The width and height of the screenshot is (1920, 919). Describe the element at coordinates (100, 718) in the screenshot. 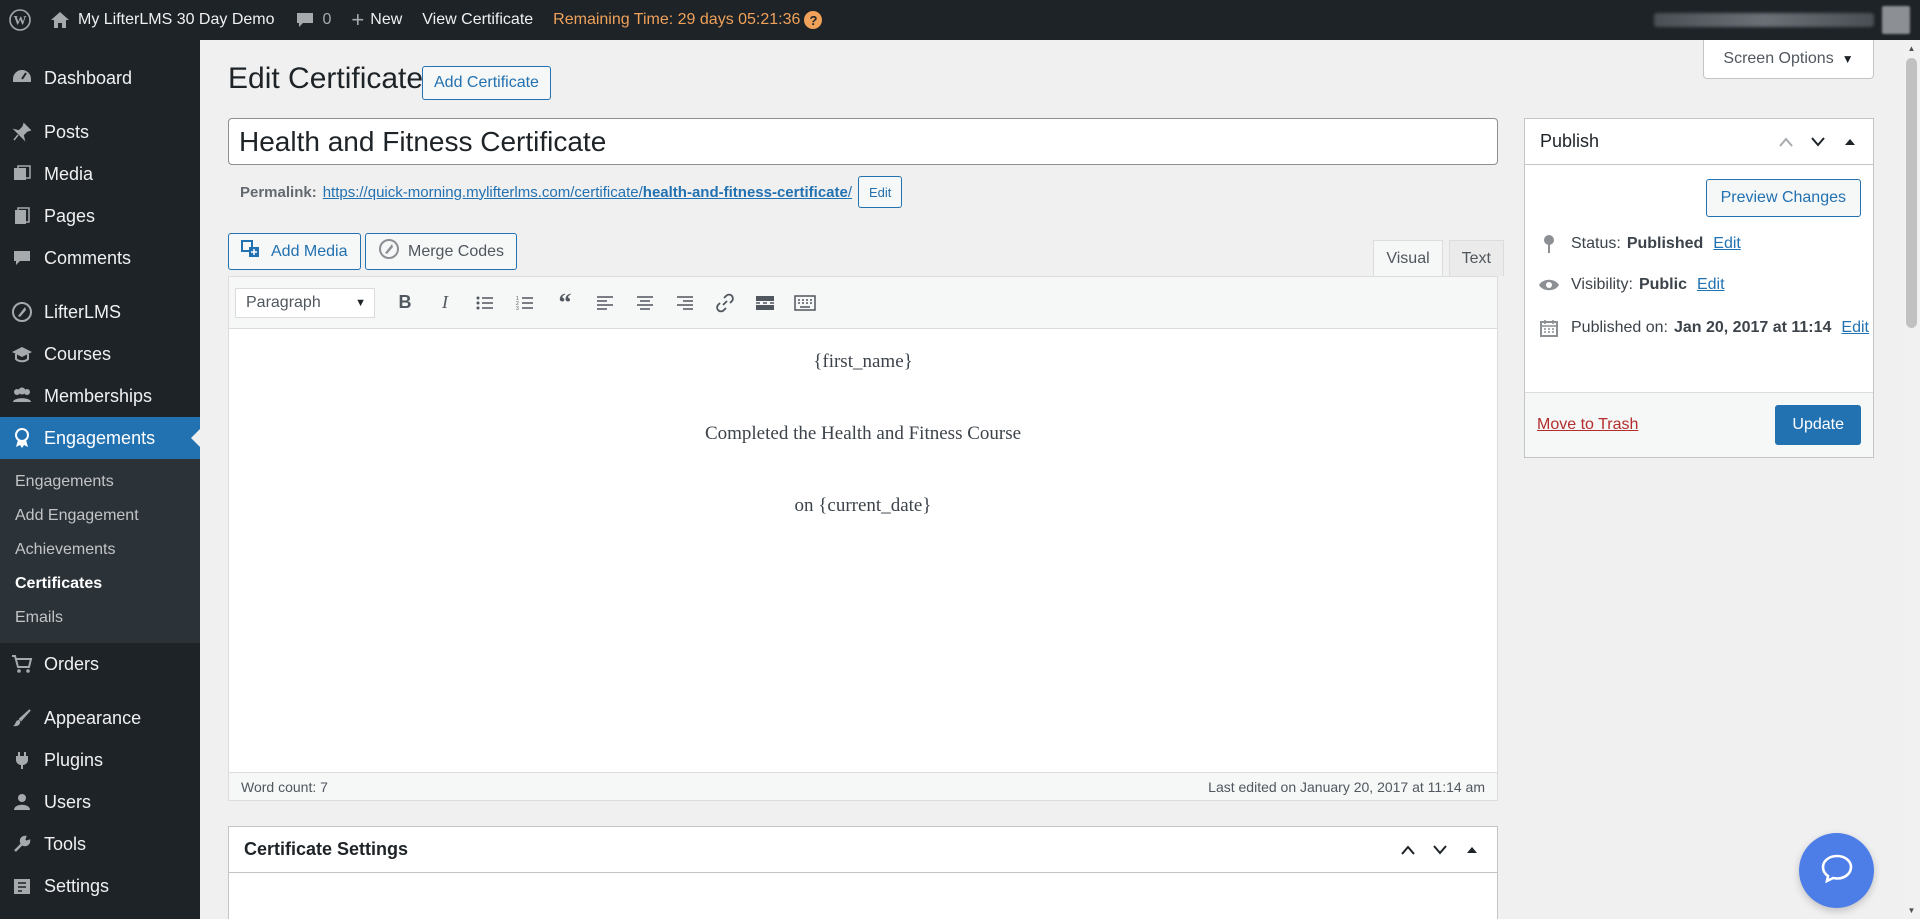

I see `menu-item-appearance: Appearance` at that location.